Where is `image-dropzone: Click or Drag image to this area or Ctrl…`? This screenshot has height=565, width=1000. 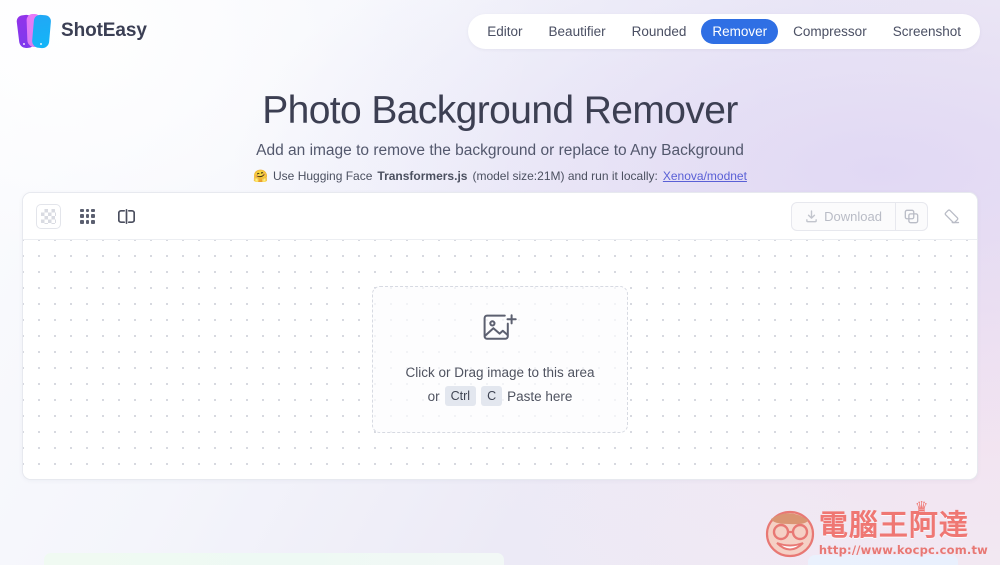 image-dropzone: Click or Drag image to this area or Ctrl… is located at coordinates (500, 359).